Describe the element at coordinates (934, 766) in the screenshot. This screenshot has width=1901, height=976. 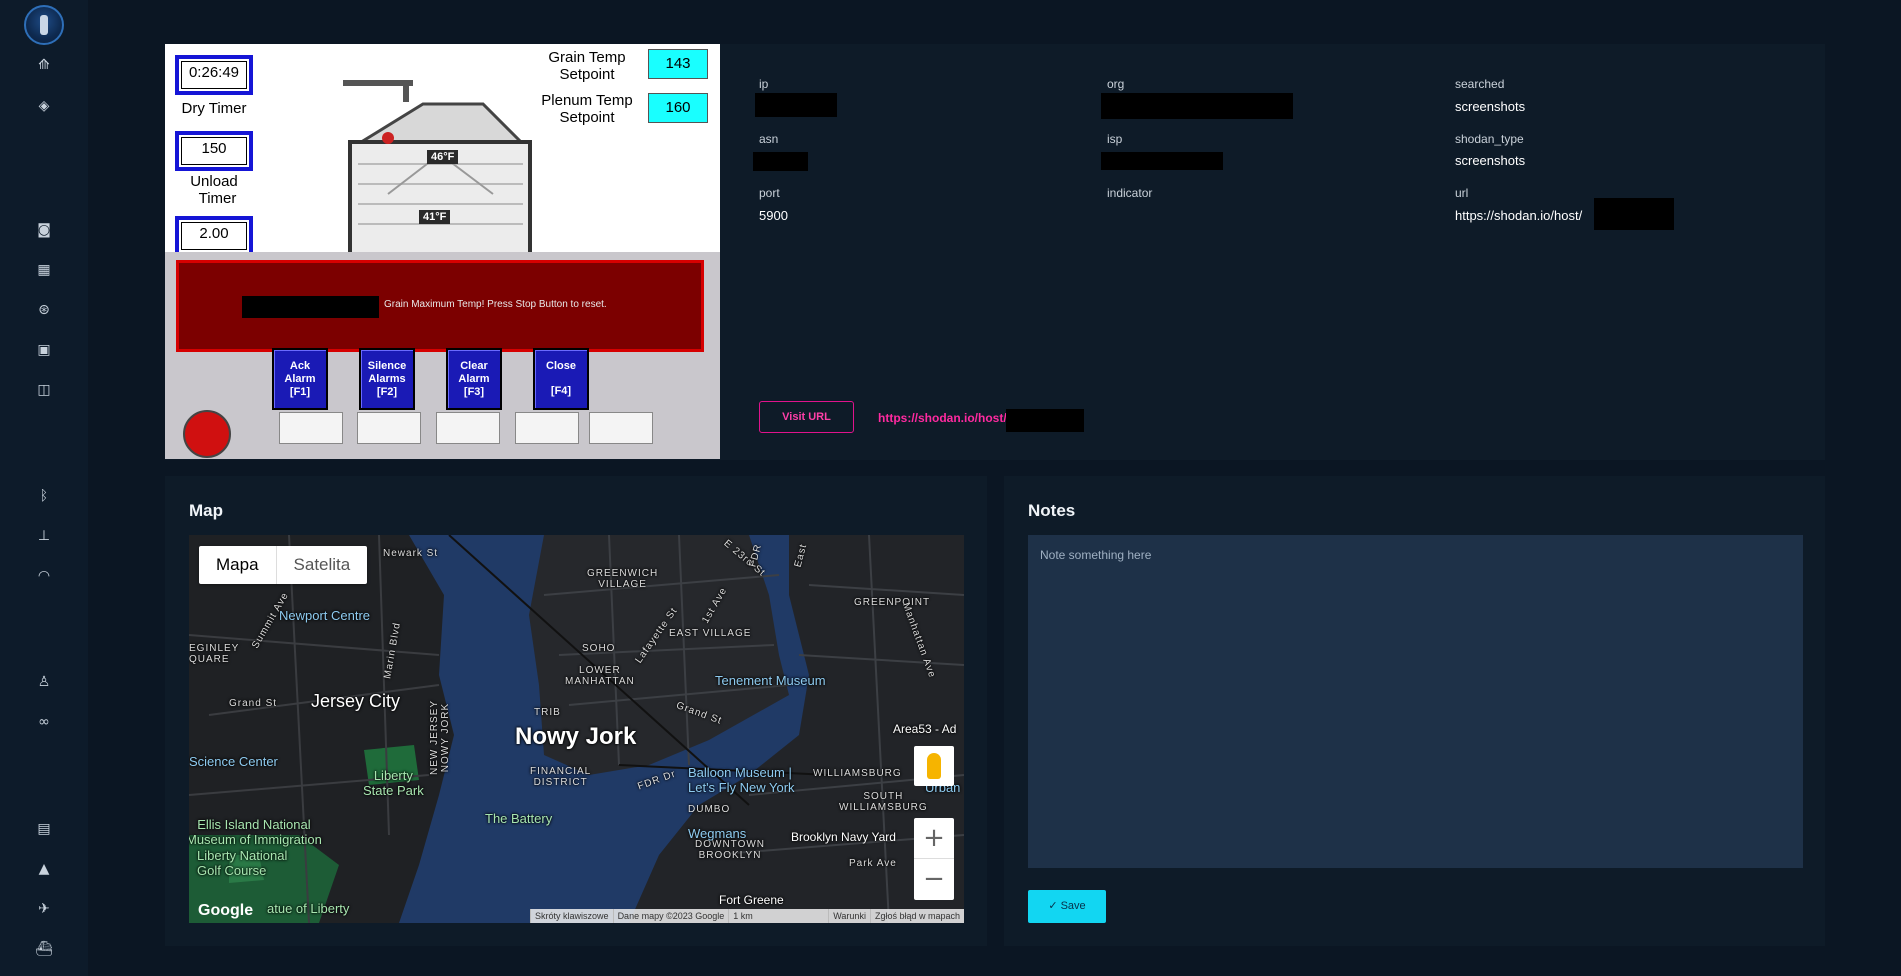
I see `street-view-pegman` at that location.